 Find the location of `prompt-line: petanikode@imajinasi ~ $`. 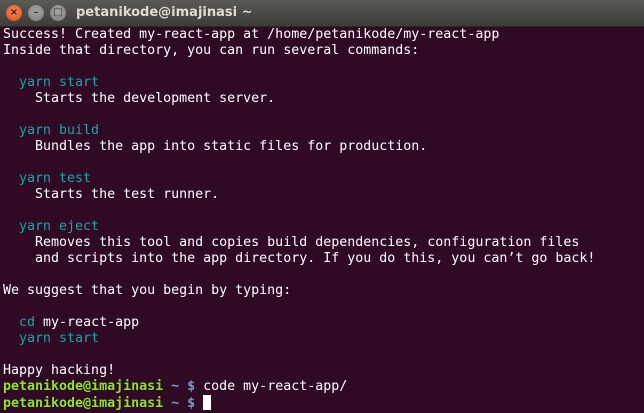

prompt-line: petanikode@imajinasi ~ $ is located at coordinates (323, 403).